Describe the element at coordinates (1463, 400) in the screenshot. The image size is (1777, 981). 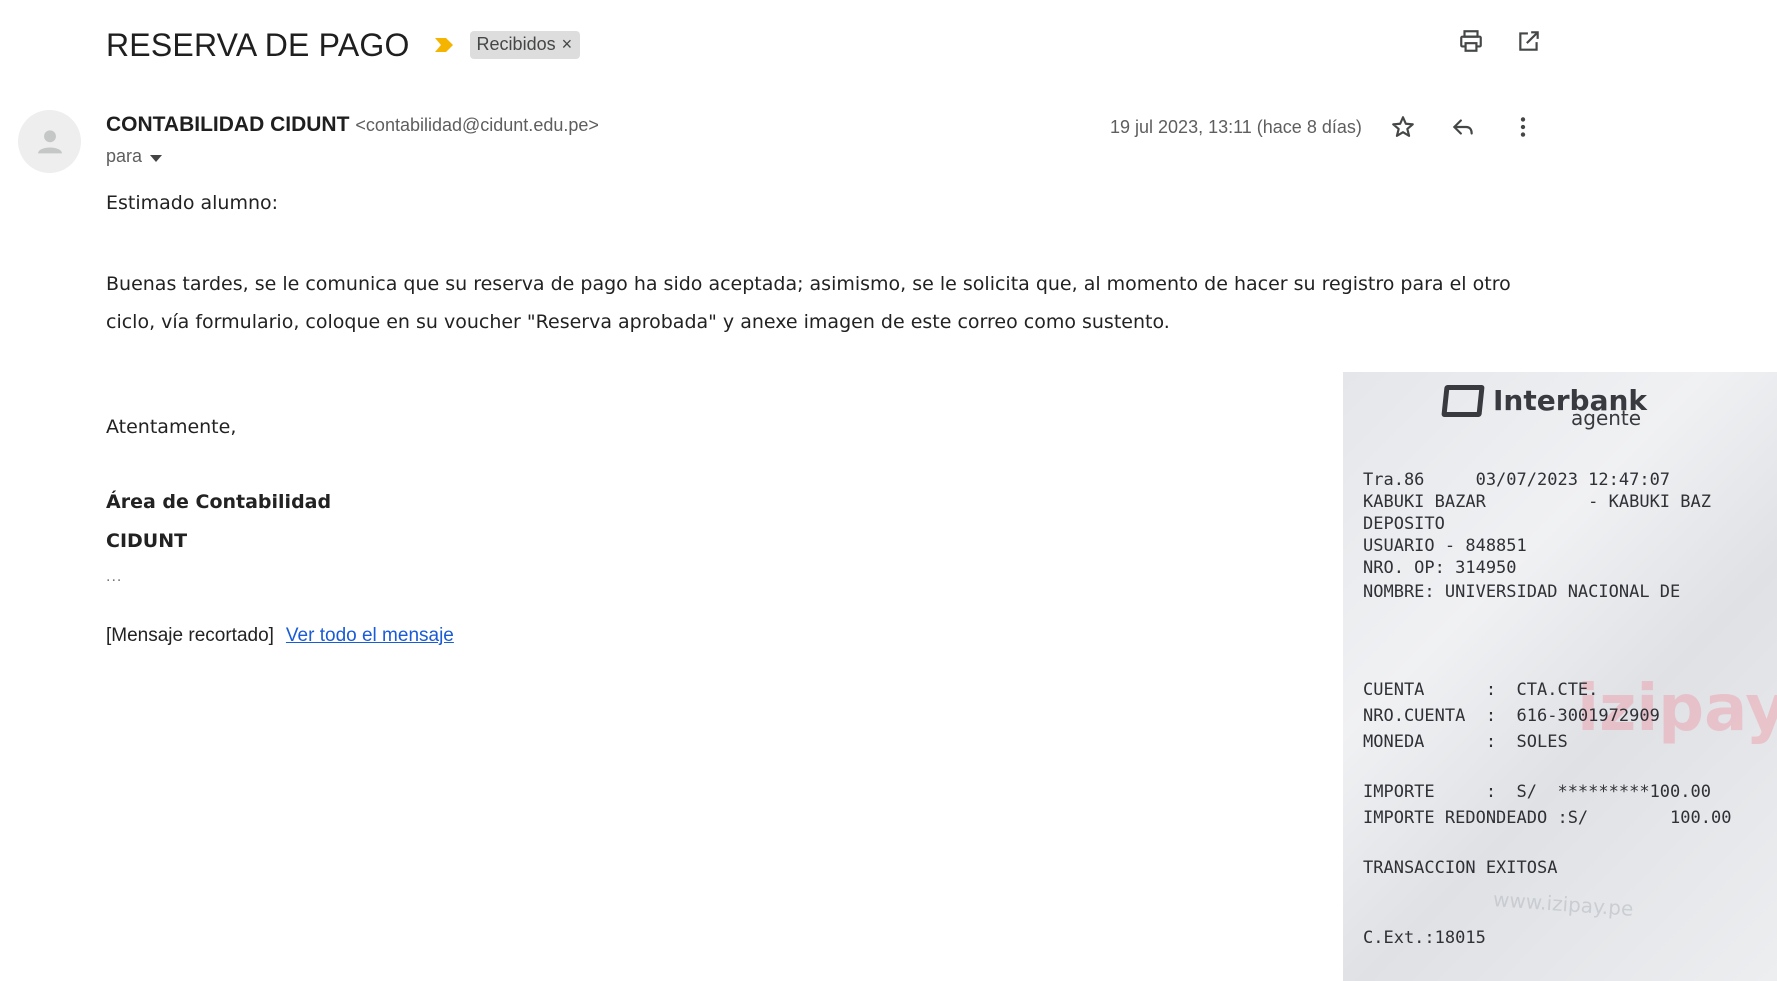
I see `interbank-logo-mark-icon` at that location.